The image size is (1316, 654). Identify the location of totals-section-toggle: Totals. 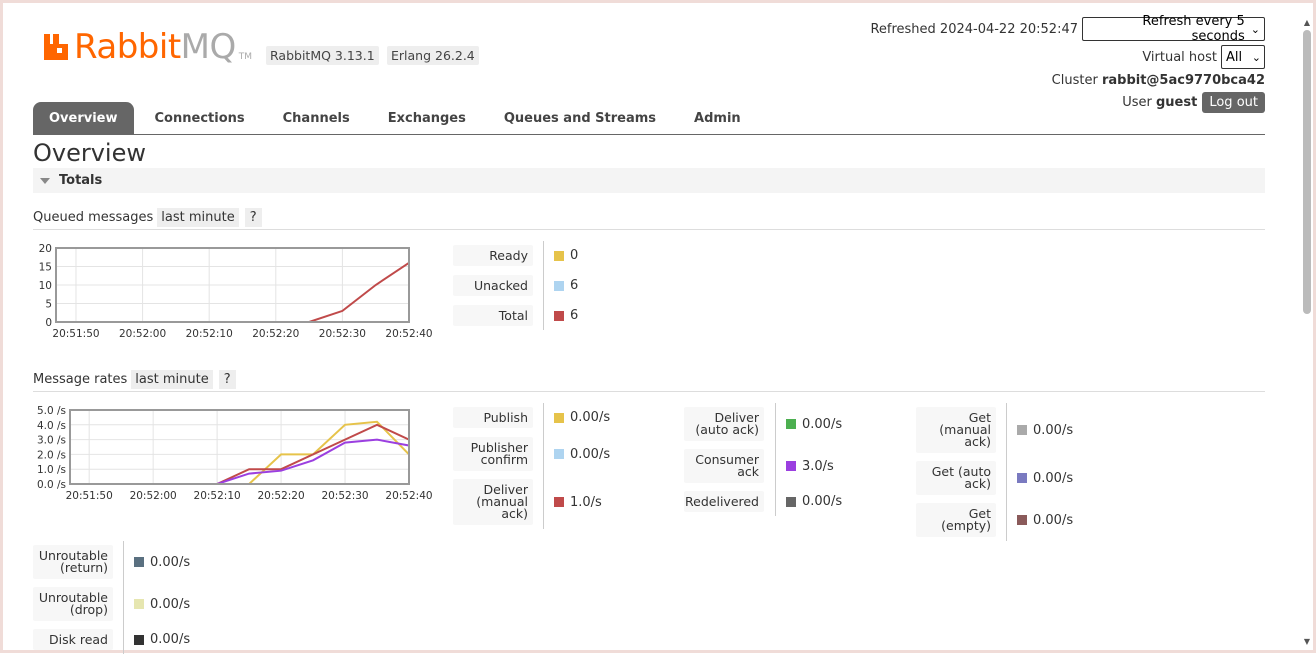
(649, 180).